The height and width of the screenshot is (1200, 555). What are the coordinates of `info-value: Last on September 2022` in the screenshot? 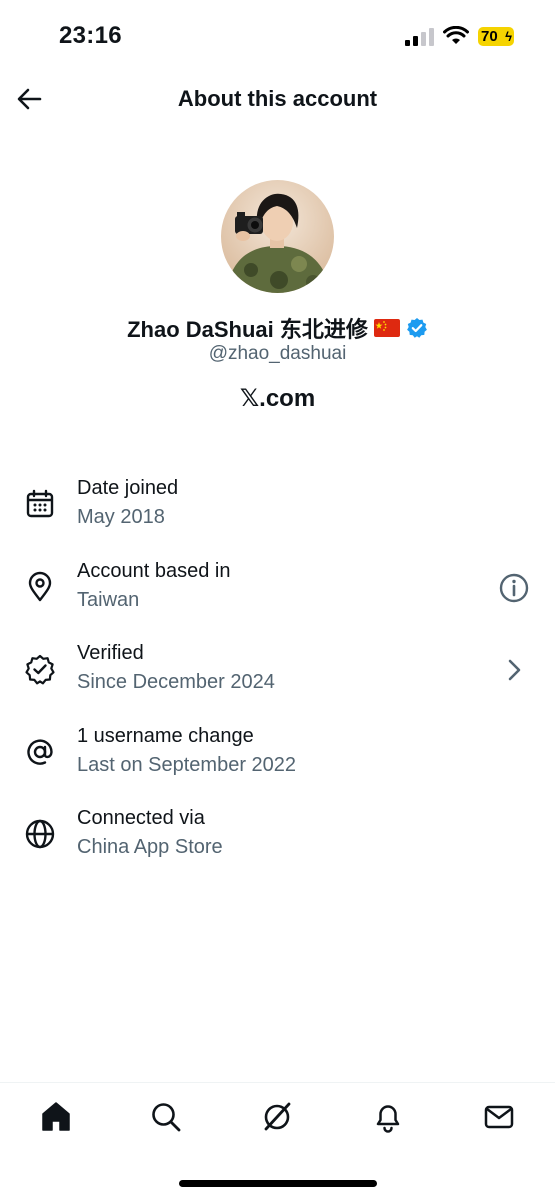 It's located at (187, 764).